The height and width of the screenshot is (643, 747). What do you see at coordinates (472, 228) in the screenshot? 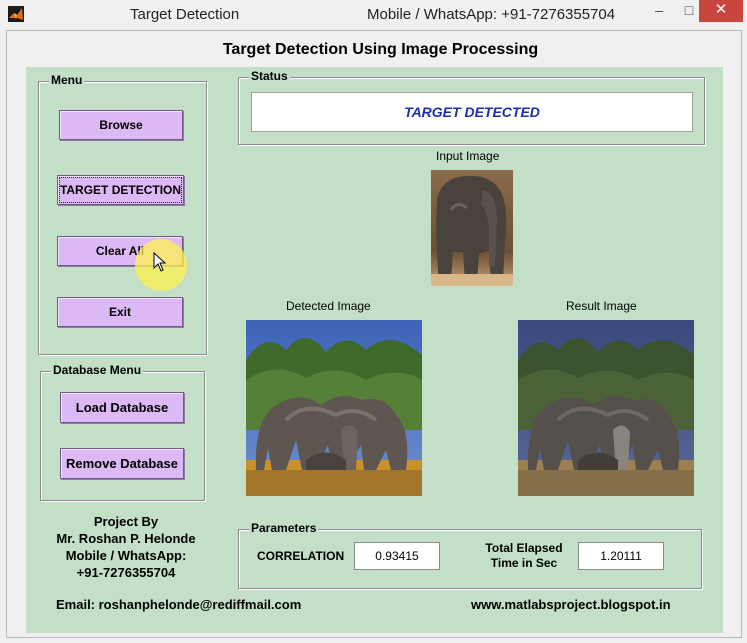
I see `input-image` at bounding box center [472, 228].